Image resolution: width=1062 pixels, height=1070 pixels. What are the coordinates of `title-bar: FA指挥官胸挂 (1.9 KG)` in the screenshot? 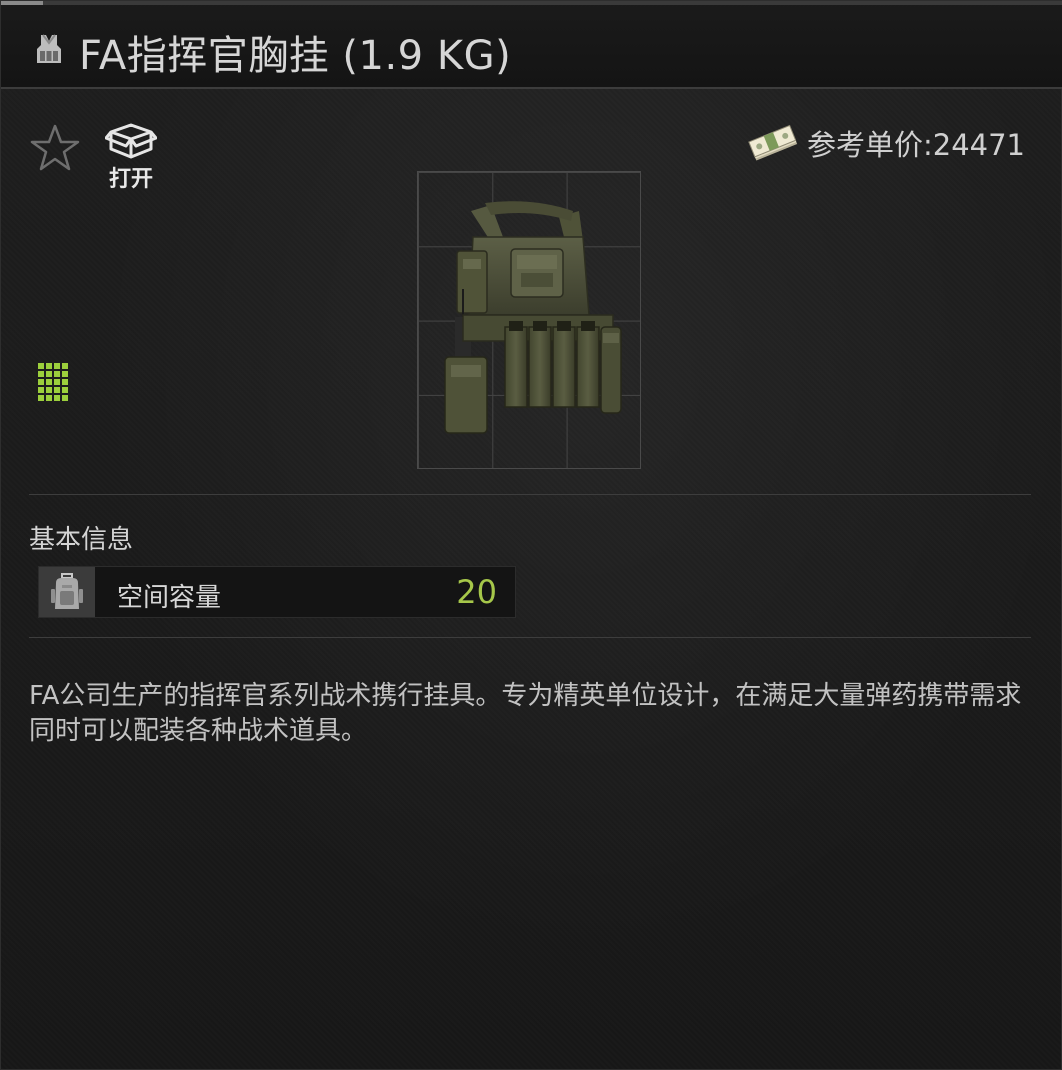 It's located at (531, 45).